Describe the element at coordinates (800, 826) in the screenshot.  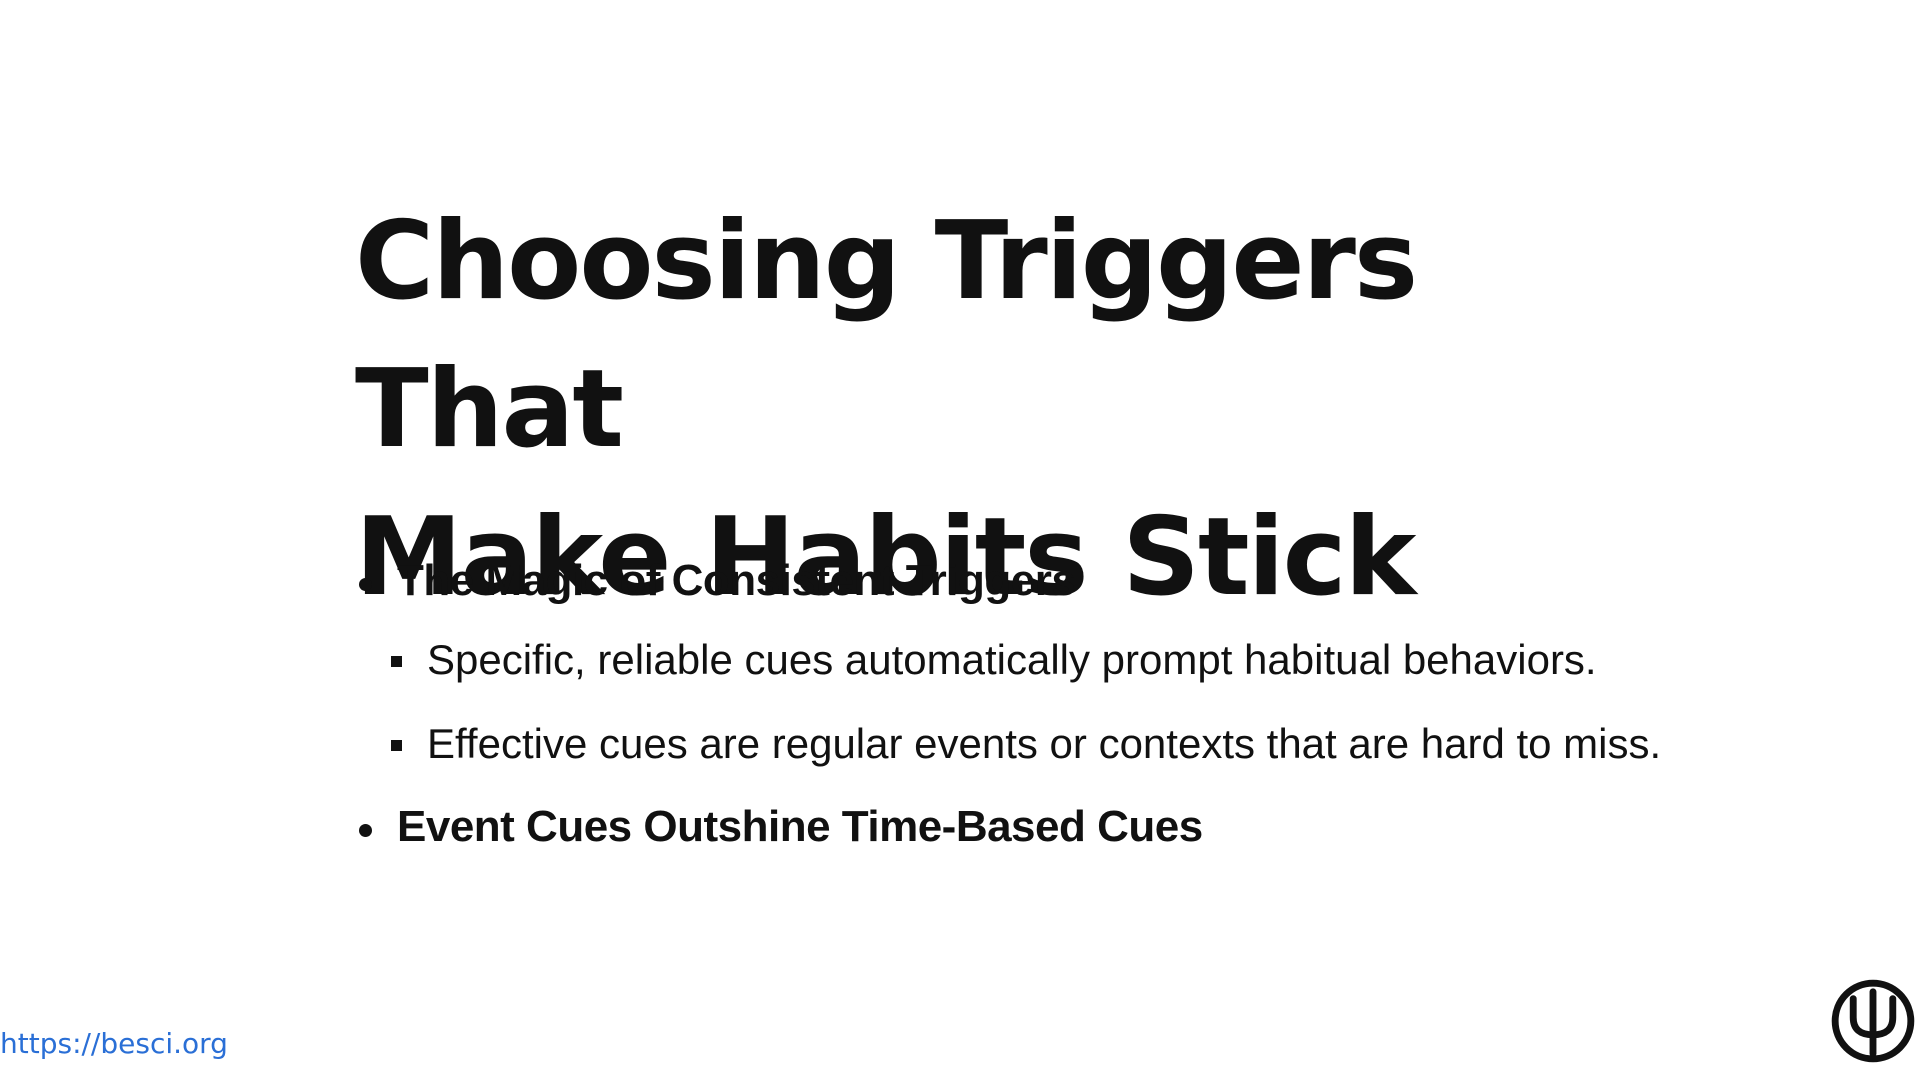
I see `bullet-heading: Event Cues Outshine Time-Based Cues` at that location.